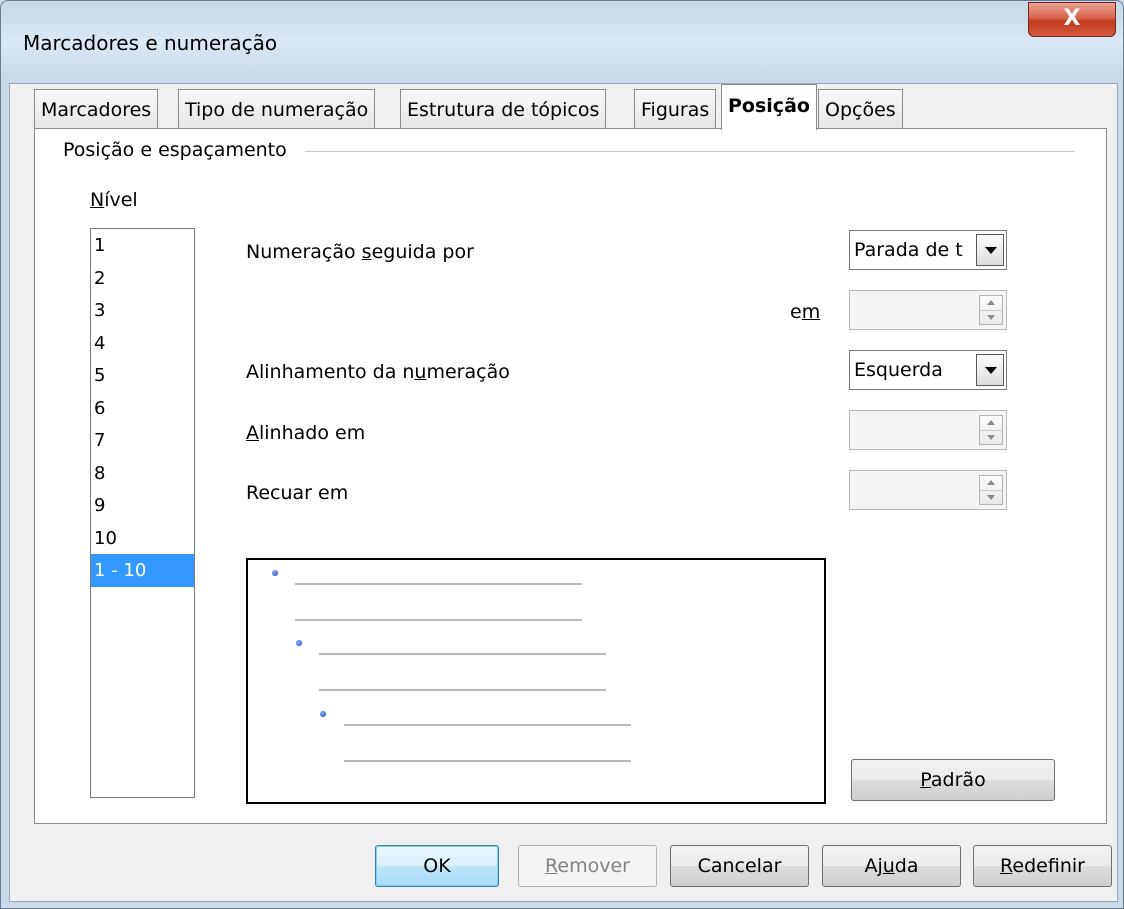 The image size is (1124, 909). What do you see at coordinates (739, 866) in the screenshot?
I see `cancel-button: Cancelar` at bounding box center [739, 866].